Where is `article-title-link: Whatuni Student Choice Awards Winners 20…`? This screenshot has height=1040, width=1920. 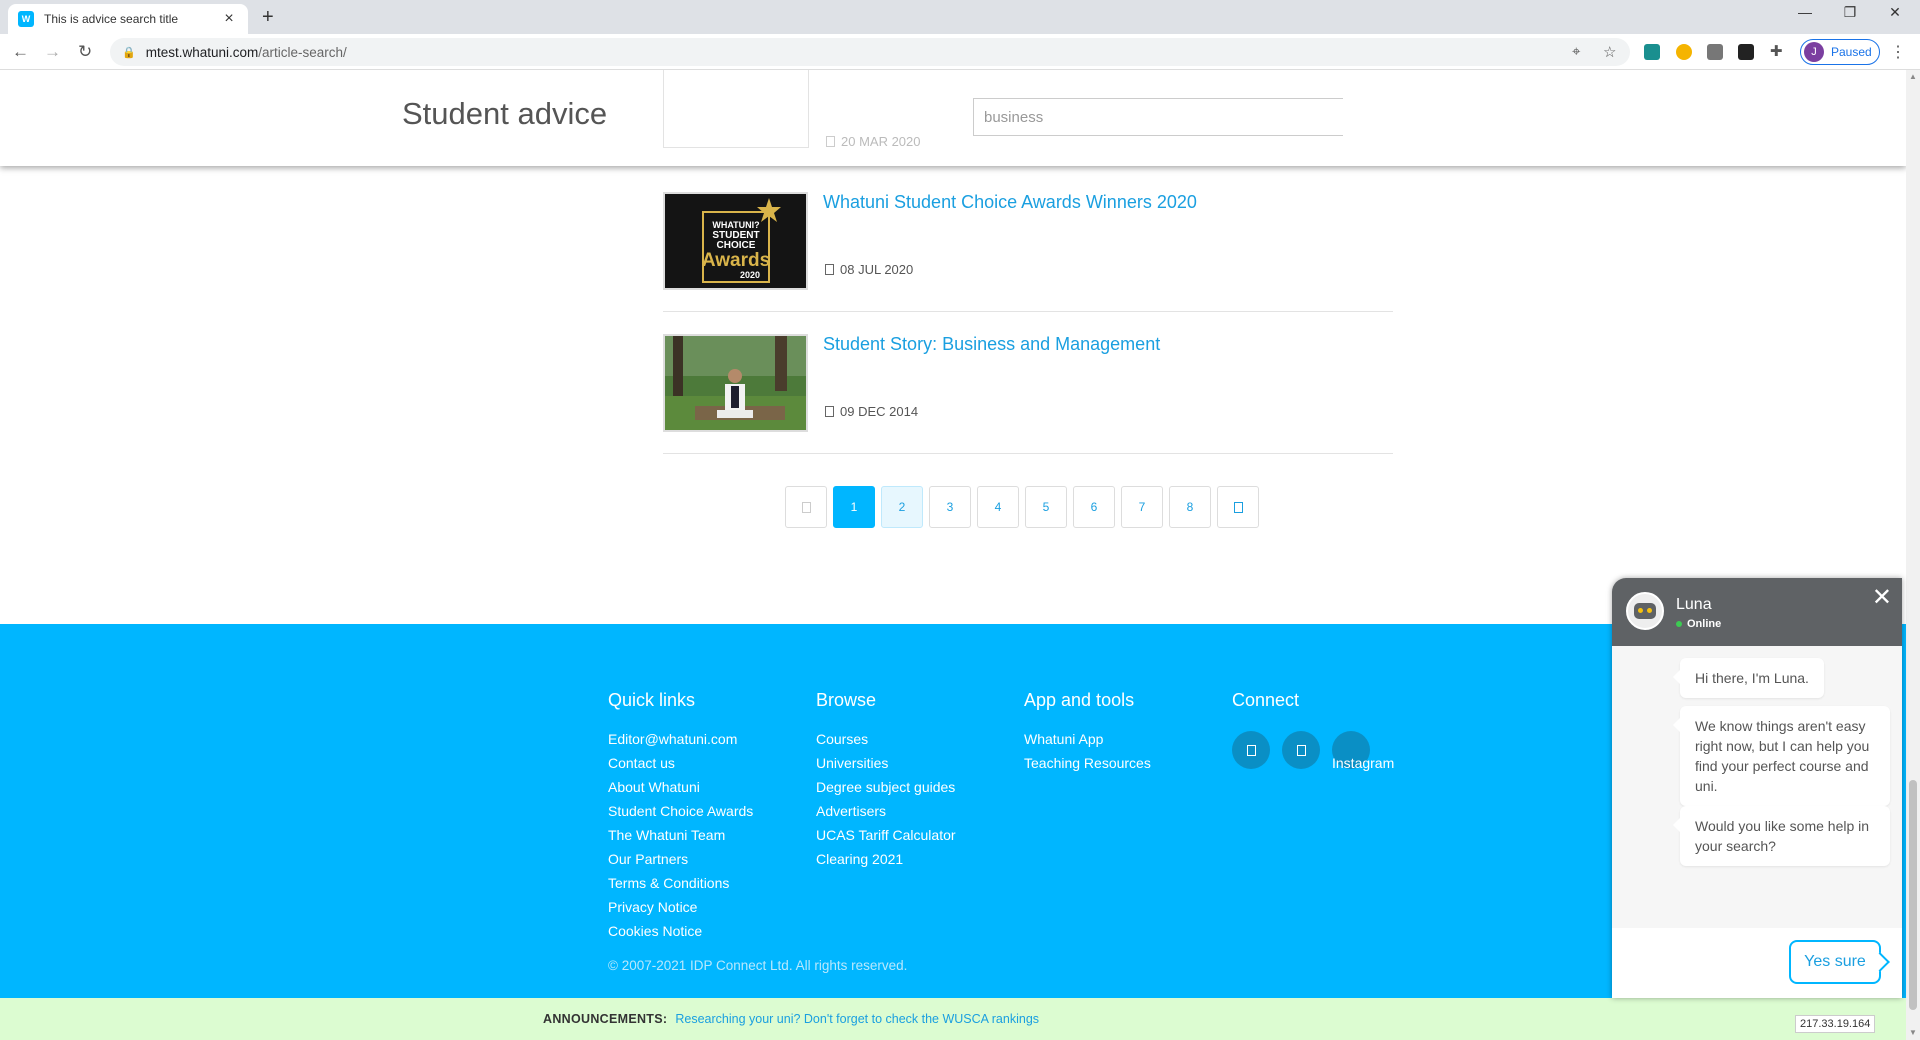
article-title-link: Whatuni Student Choice Awards Winners 20… is located at coordinates (1010, 202).